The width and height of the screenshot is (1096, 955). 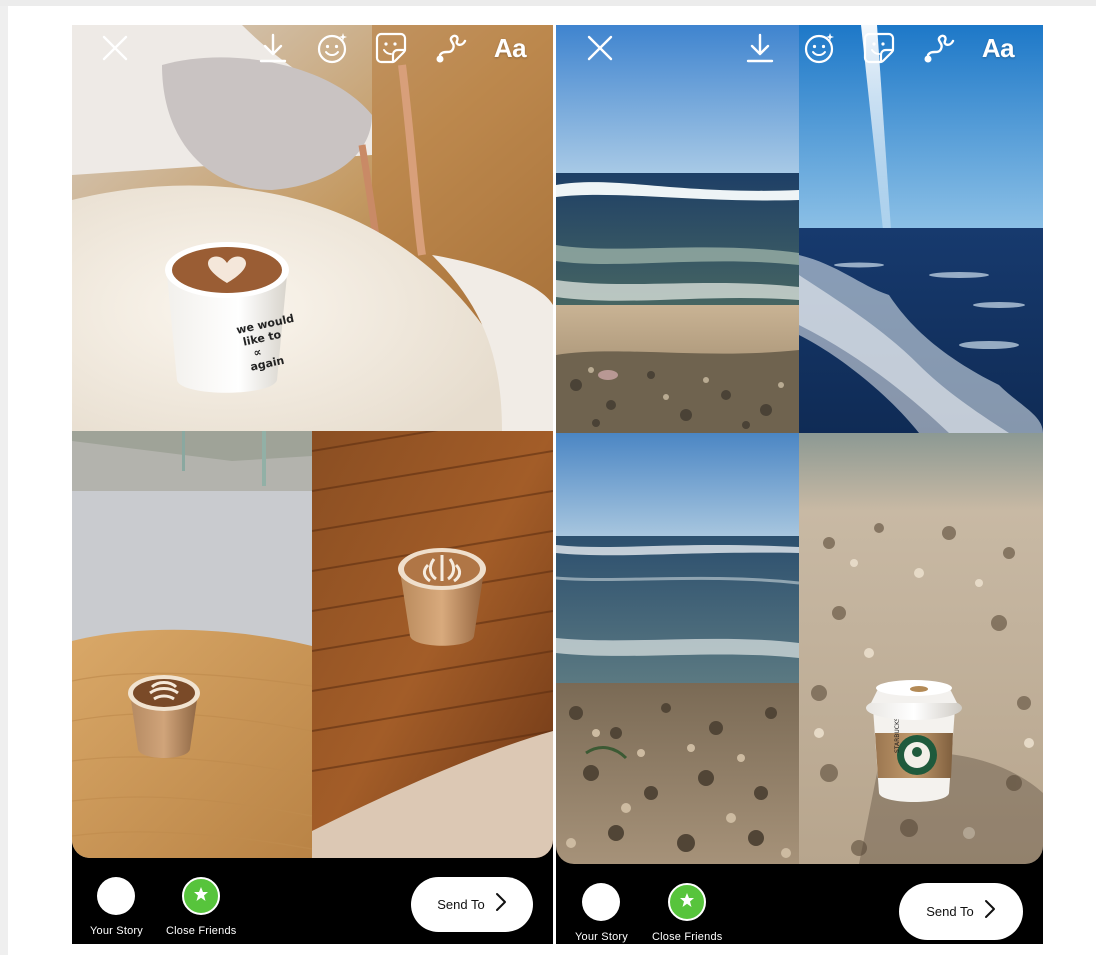 What do you see at coordinates (921, 648) in the screenshot?
I see `collage-photo-4: STARBUCKS` at bounding box center [921, 648].